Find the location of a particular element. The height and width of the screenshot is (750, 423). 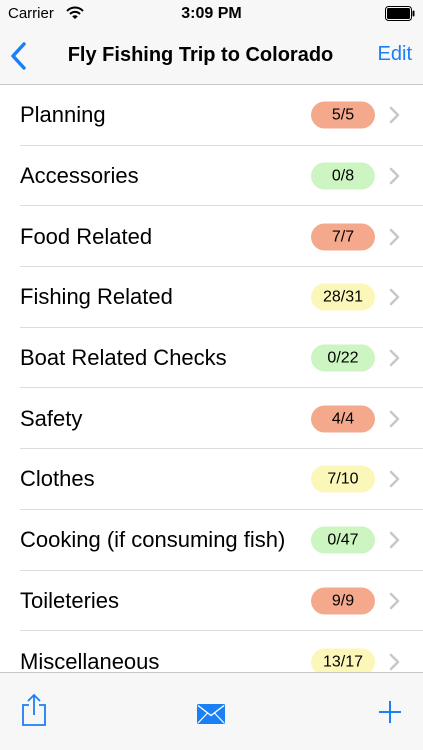

bottom-toolbar is located at coordinates (211, 711).